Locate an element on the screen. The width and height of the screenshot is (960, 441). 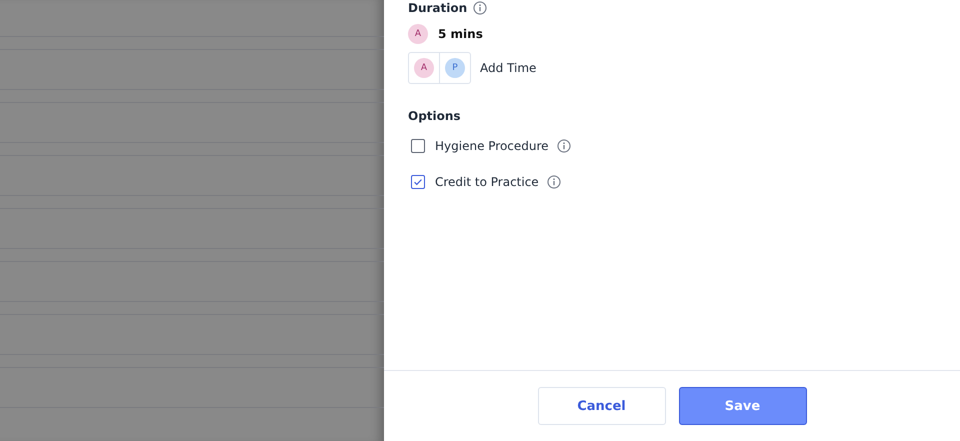
option-label: Credit to Practice is located at coordinates (487, 182).